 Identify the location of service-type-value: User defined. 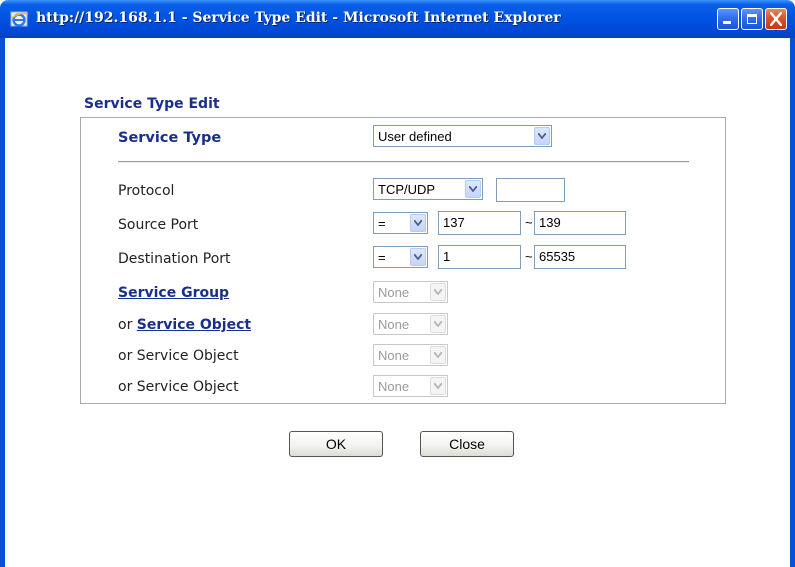
(415, 136).